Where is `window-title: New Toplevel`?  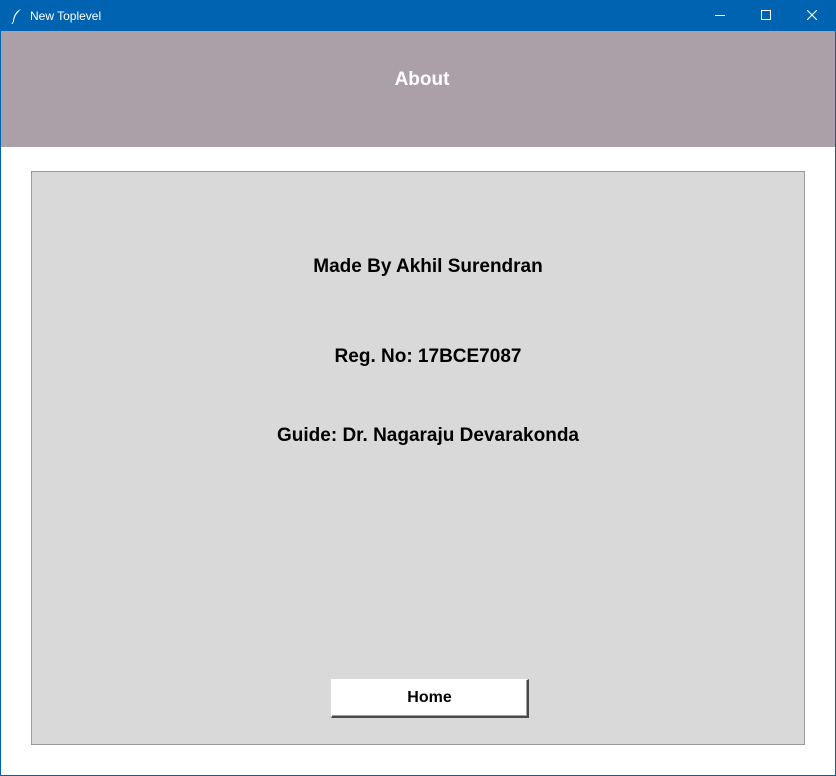
window-title: New Toplevel is located at coordinates (66, 16).